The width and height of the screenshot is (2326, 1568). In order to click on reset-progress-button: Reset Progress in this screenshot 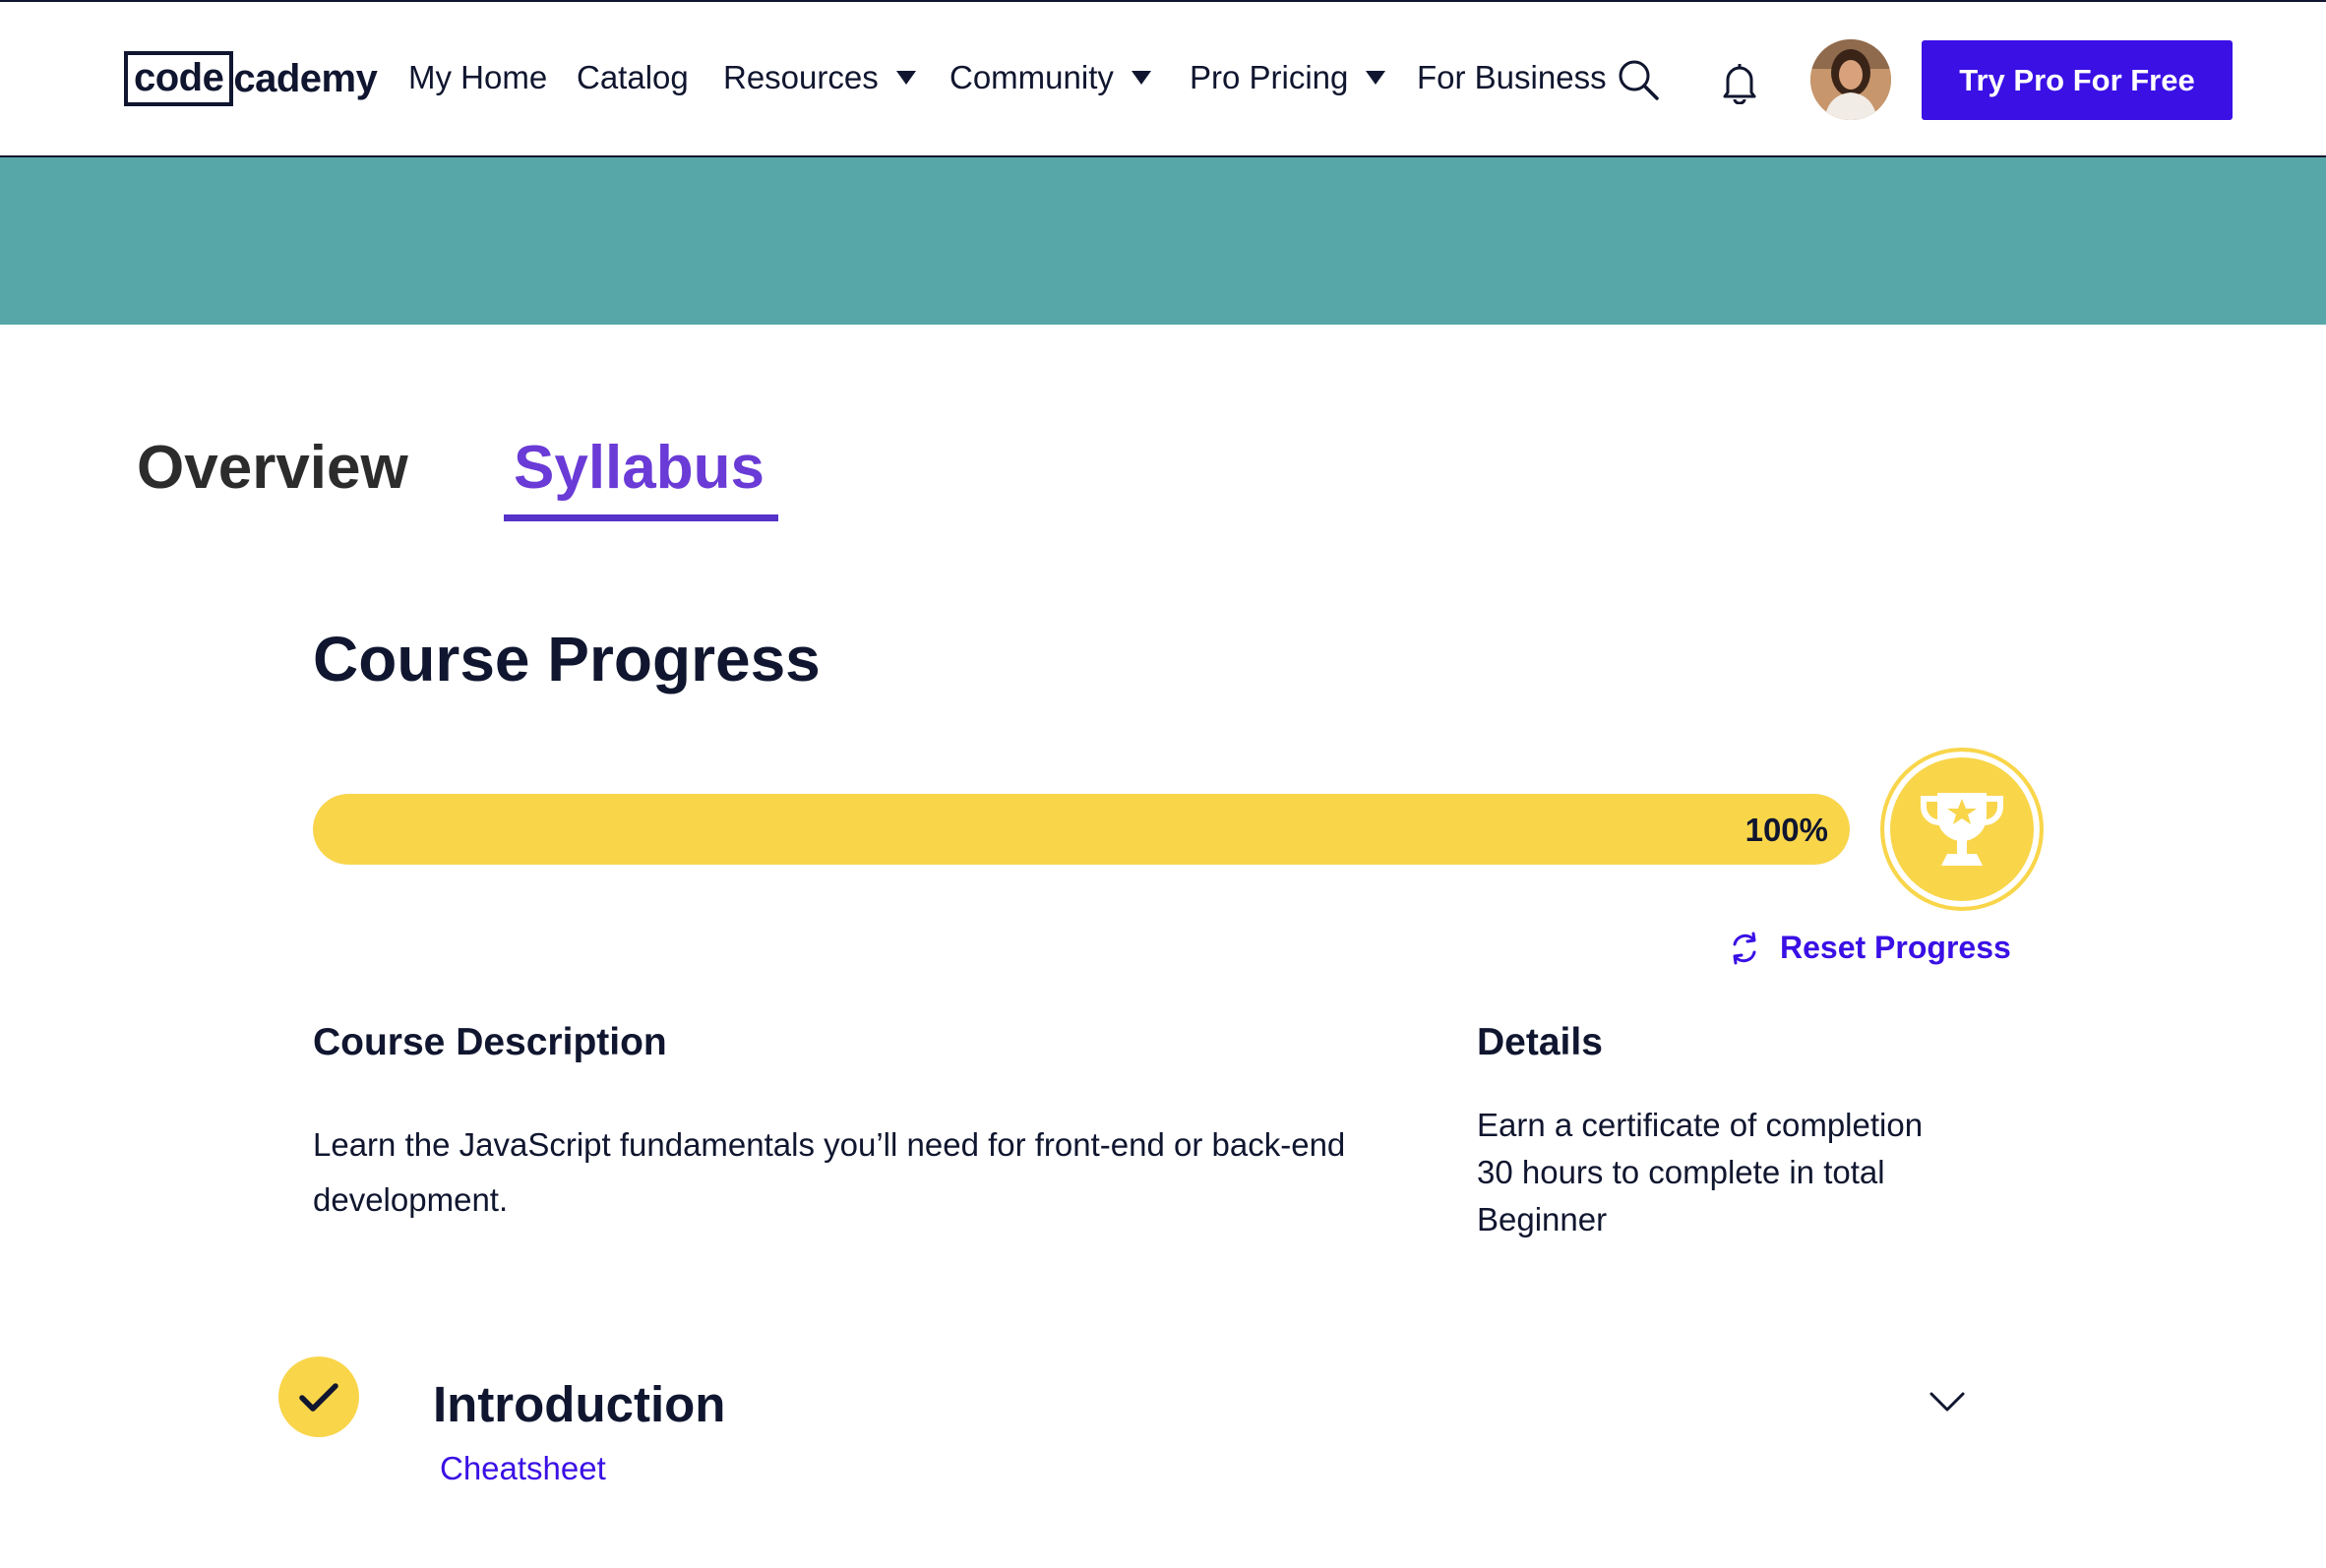, I will do `click(1869, 948)`.